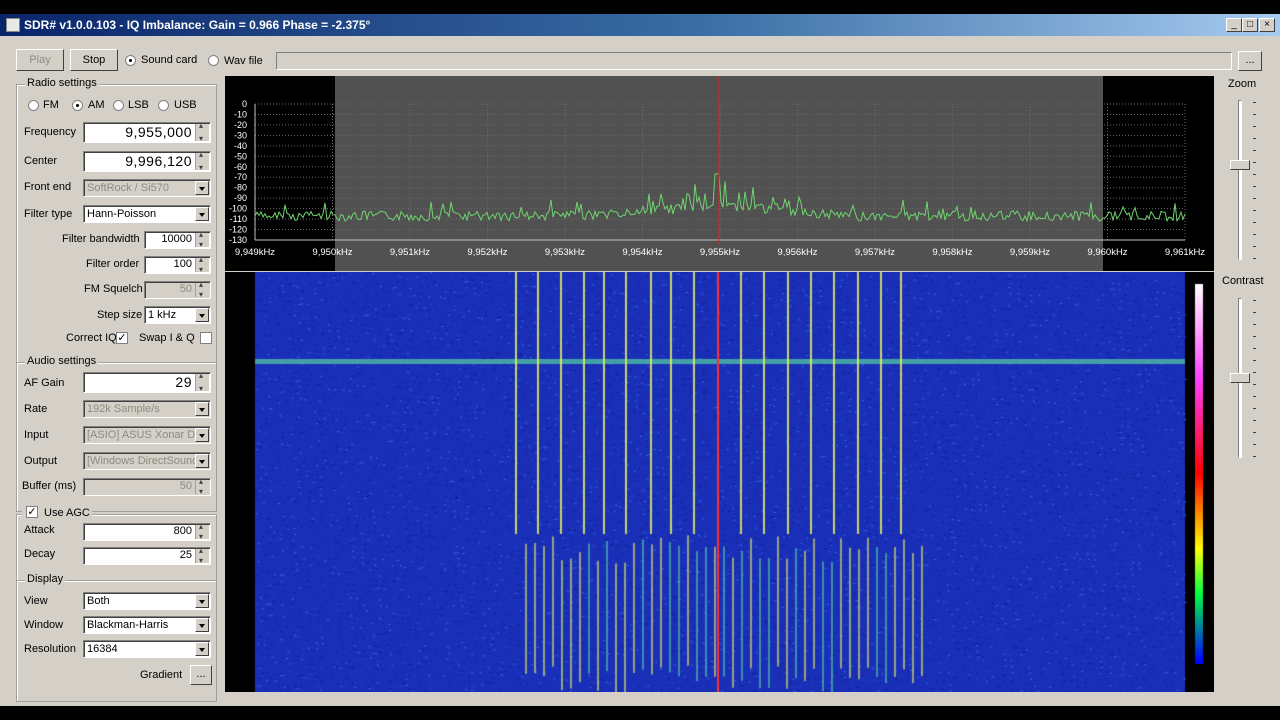 Image resolution: width=1280 pixels, height=720 pixels. What do you see at coordinates (44, 625) in the screenshot?
I see `window-label: Window` at bounding box center [44, 625].